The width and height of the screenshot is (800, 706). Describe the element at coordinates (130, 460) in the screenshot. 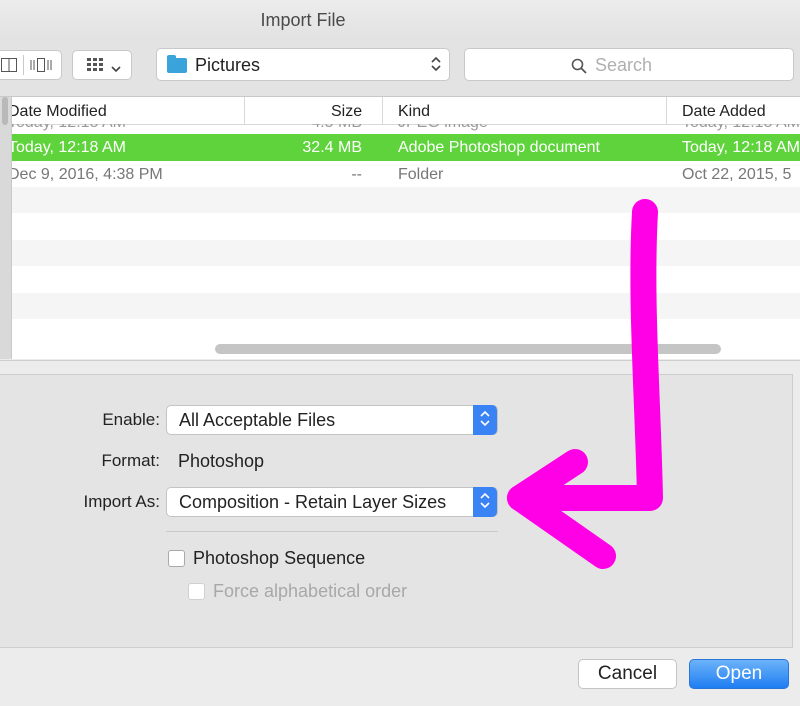

I see `format-label: Format:` at that location.